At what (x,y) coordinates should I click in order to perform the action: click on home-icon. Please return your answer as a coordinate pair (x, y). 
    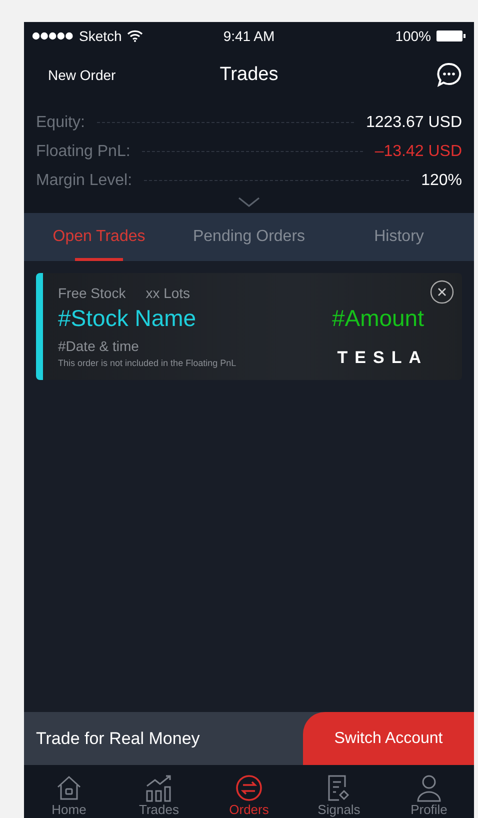
    Looking at the image, I should click on (69, 788).